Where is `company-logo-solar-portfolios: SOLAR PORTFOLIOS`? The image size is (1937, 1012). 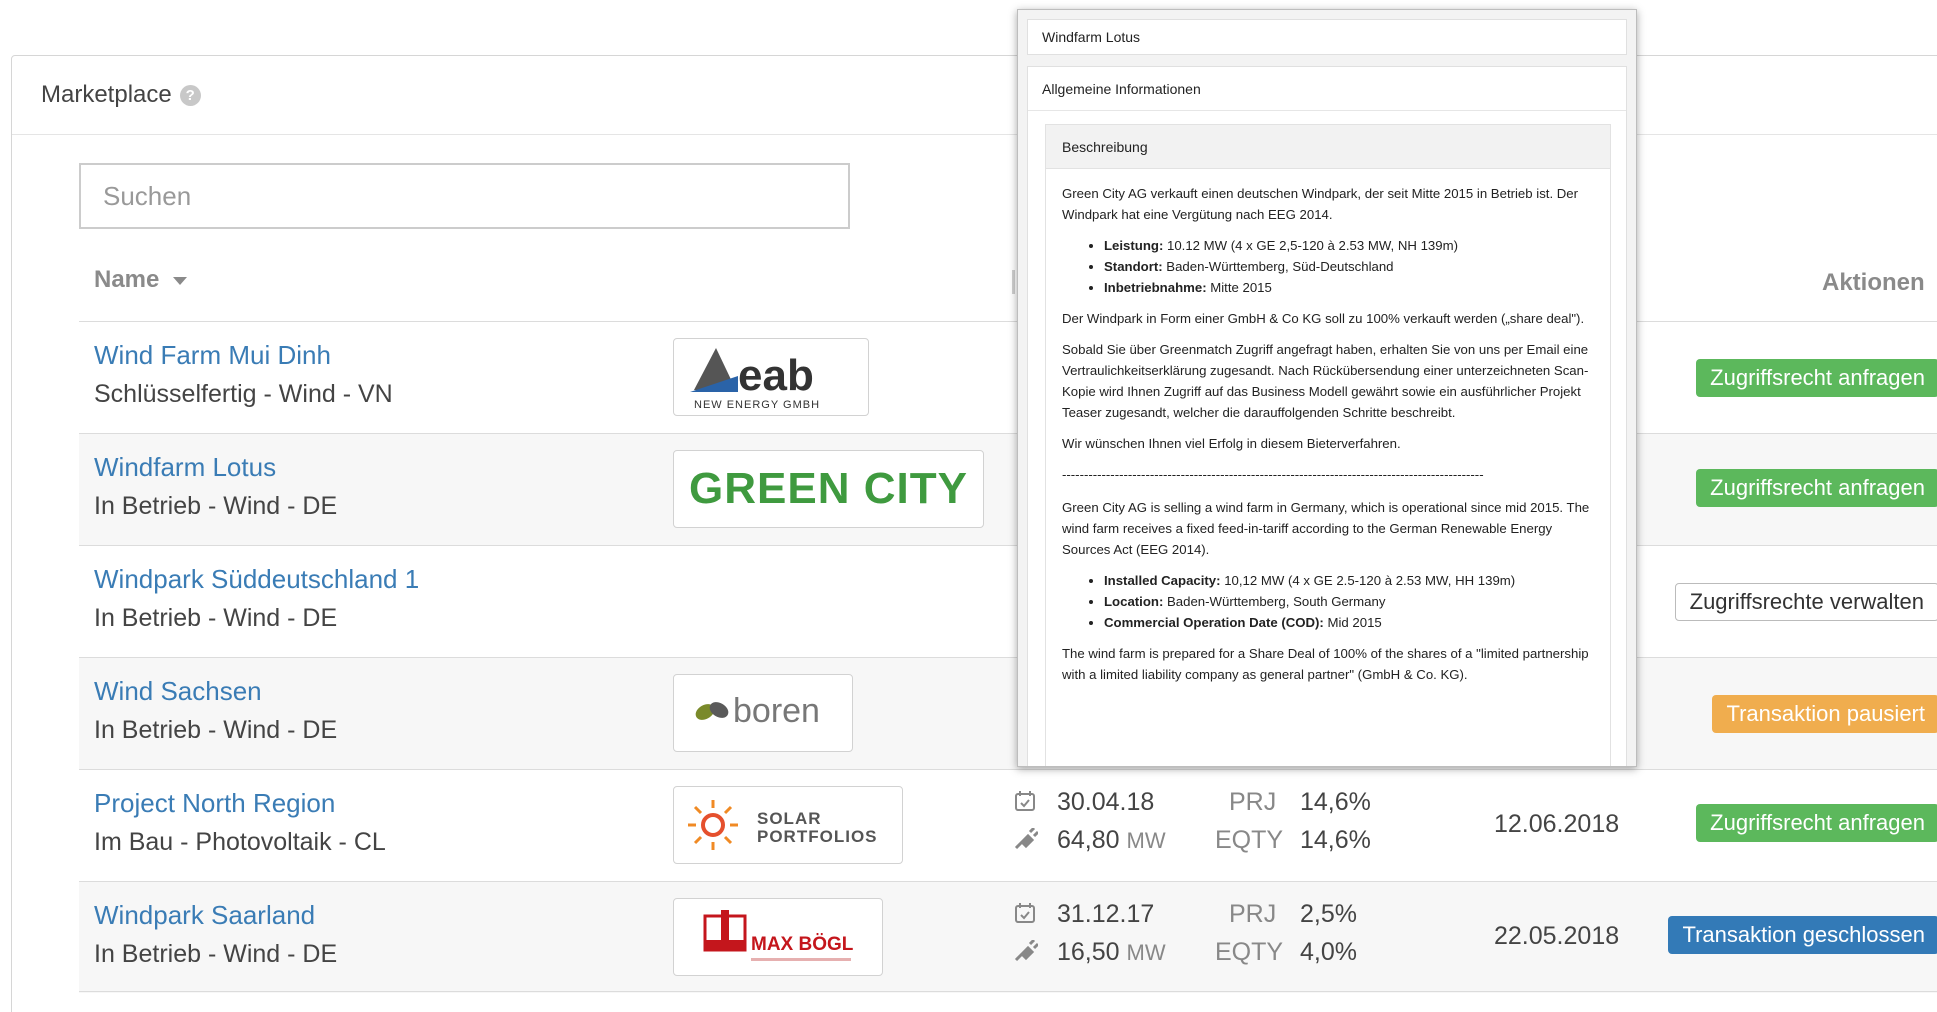 company-logo-solar-portfolios: SOLAR PORTFOLIOS is located at coordinates (788, 825).